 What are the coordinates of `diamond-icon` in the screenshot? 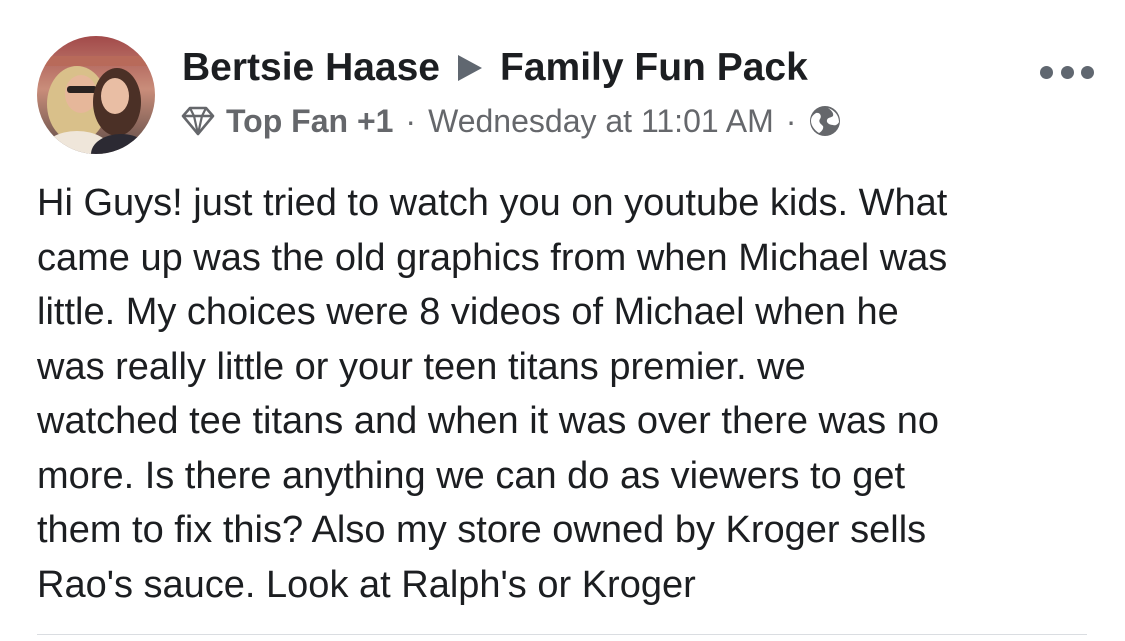 It's located at (198, 121).